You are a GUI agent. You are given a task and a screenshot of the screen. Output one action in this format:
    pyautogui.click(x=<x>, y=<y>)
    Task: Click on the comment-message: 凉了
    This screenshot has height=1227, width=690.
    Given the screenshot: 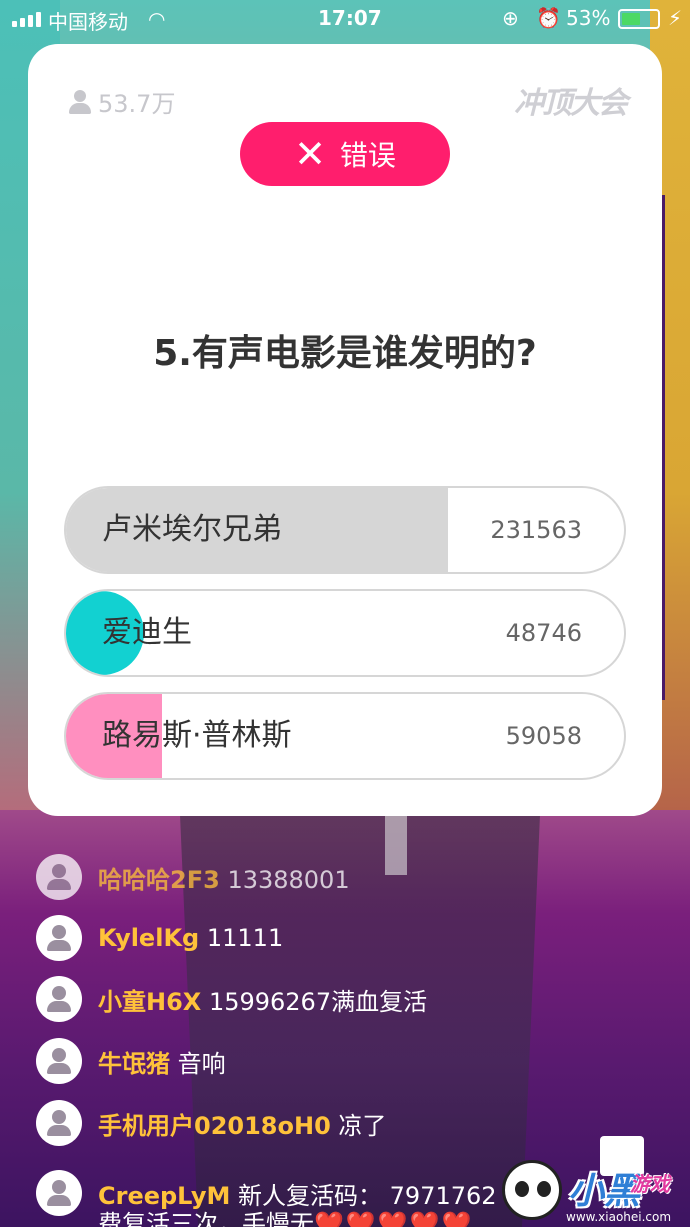 What is the action you would take?
    pyautogui.click(x=362, y=1125)
    